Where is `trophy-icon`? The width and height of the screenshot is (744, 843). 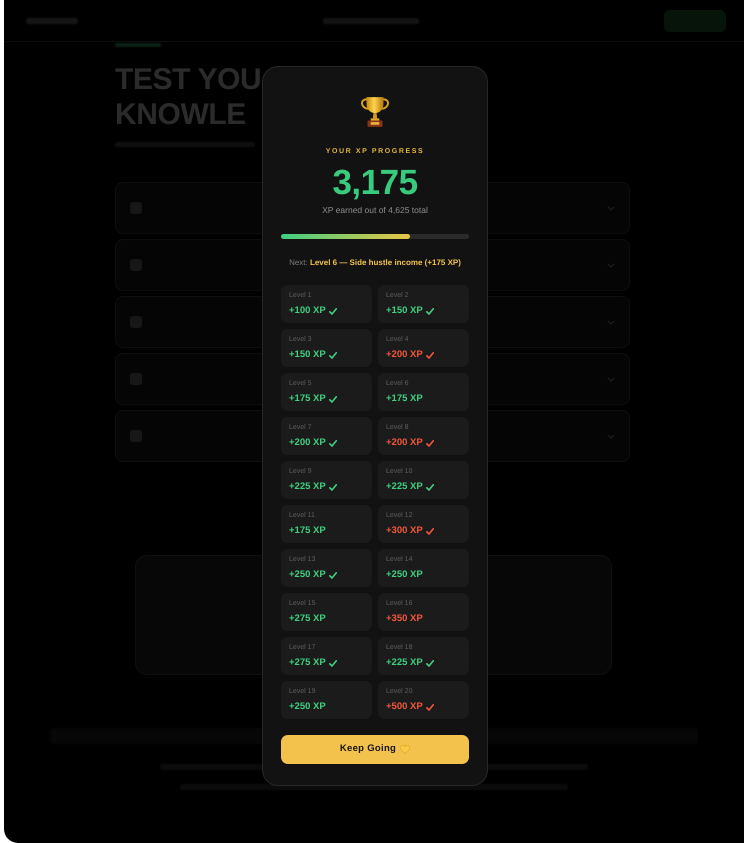
trophy-icon is located at coordinates (375, 112).